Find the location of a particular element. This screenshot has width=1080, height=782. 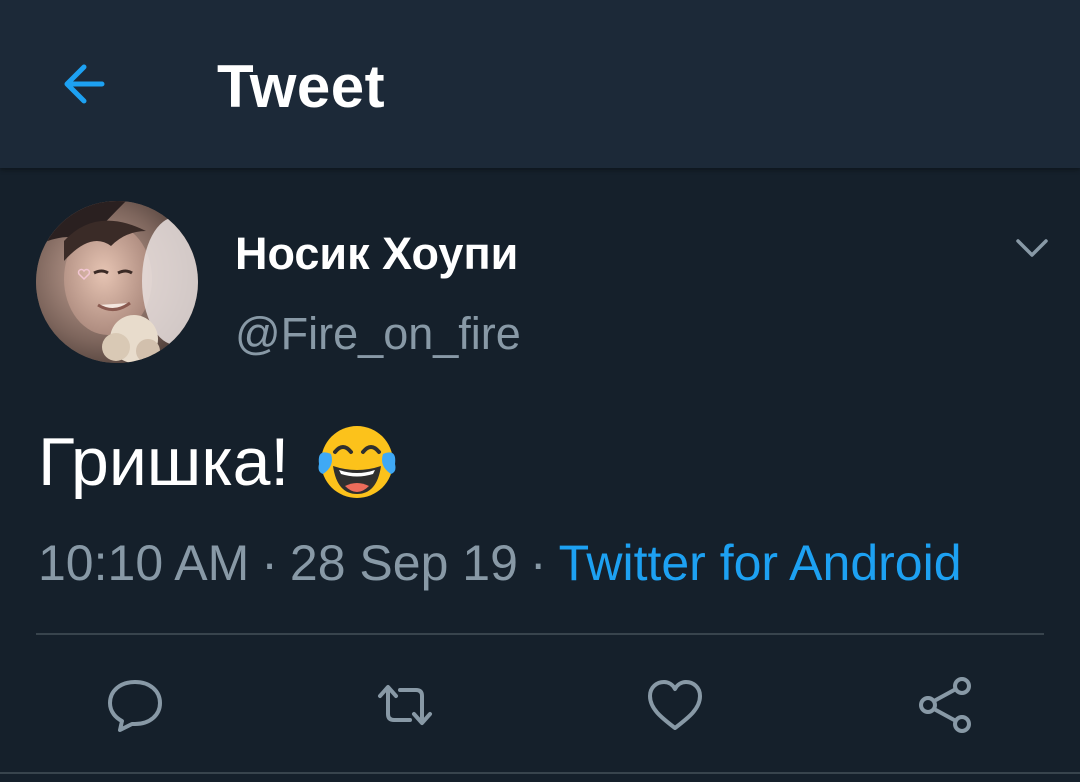

tweet-options-button is located at coordinates (1032, 248).